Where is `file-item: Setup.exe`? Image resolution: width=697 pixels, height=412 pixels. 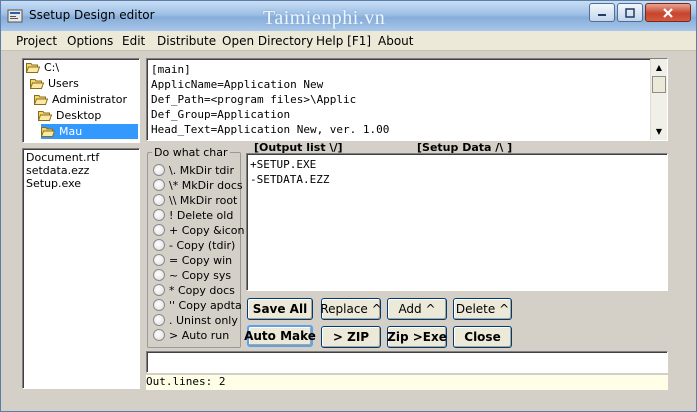
file-item: Setup.exe is located at coordinates (53, 183).